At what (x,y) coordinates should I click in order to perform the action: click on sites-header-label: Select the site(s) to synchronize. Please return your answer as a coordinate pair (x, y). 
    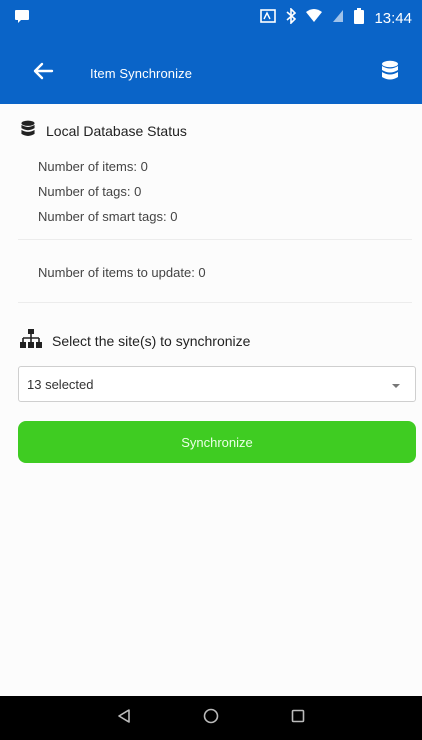
    Looking at the image, I should click on (151, 340).